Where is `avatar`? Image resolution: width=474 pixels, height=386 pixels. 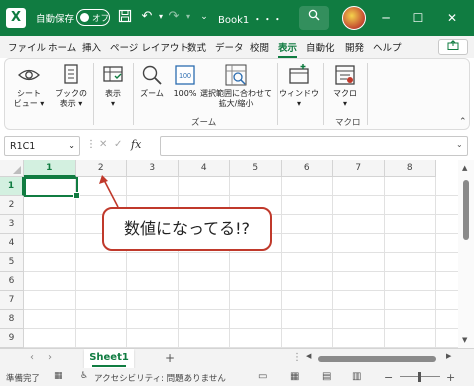 avatar is located at coordinates (354, 18).